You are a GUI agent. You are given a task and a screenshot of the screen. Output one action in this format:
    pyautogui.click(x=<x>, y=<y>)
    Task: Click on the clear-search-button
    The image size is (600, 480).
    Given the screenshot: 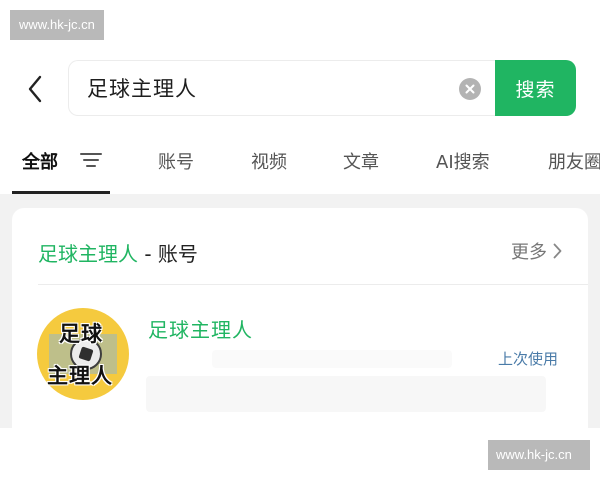 What is the action you would take?
    pyautogui.click(x=470, y=89)
    